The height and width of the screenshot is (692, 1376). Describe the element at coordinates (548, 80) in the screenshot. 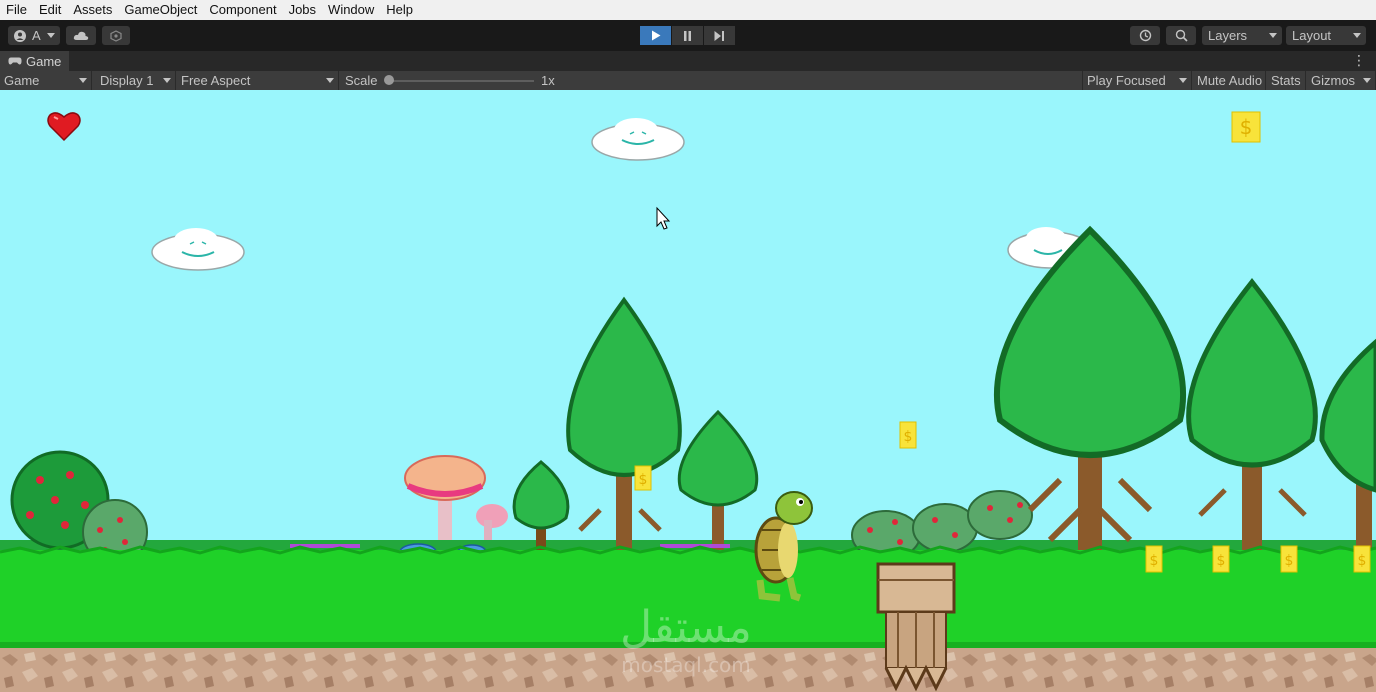

I see `scale-value: 1x` at that location.